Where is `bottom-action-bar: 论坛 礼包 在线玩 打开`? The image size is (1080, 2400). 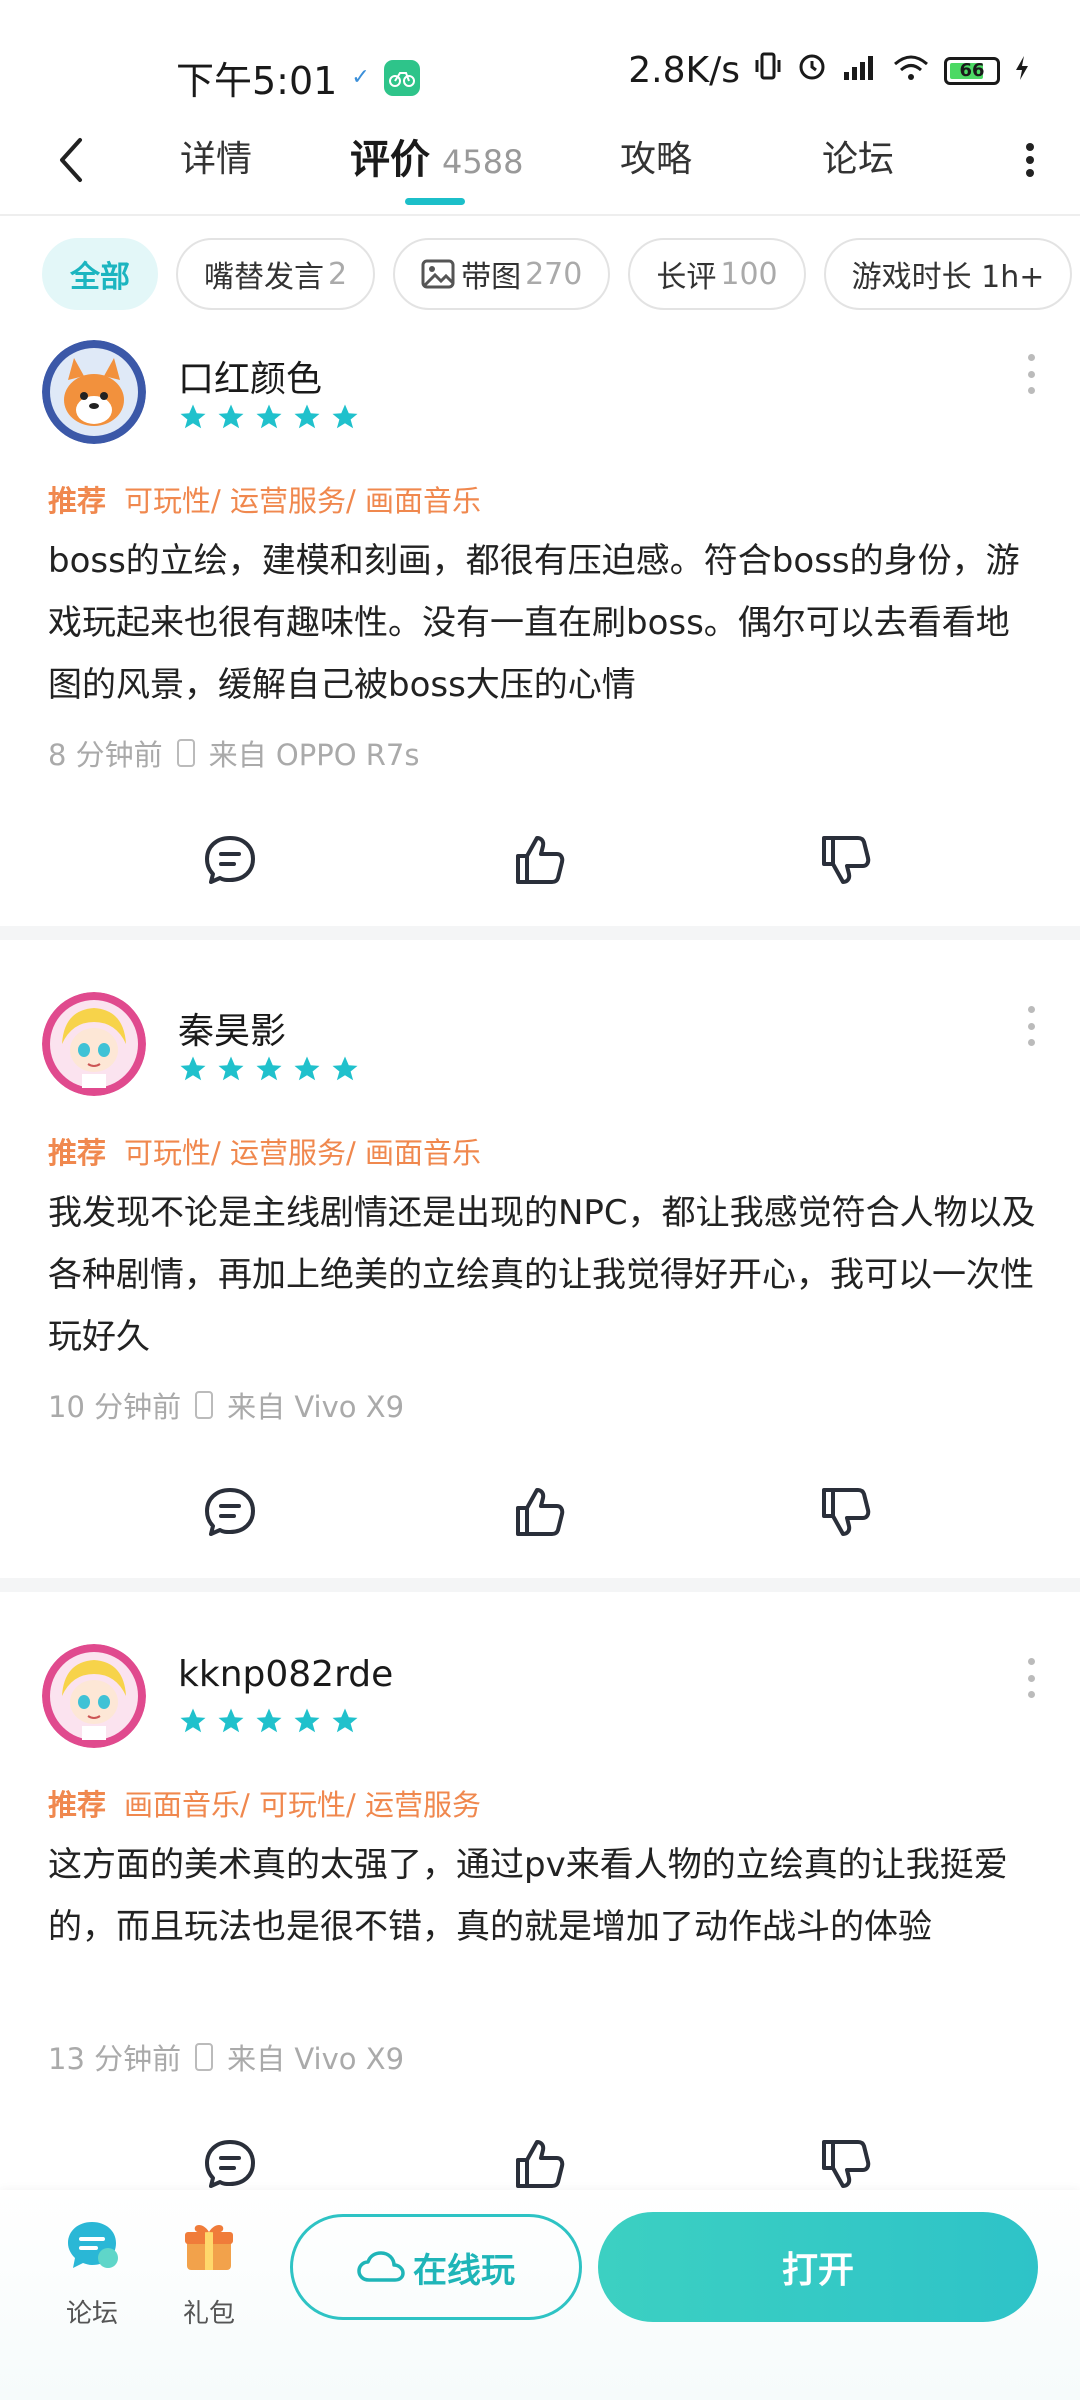 bottom-action-bar: 论坛 礼包 在线玩 打开 is located at coordinates (540, 2295).